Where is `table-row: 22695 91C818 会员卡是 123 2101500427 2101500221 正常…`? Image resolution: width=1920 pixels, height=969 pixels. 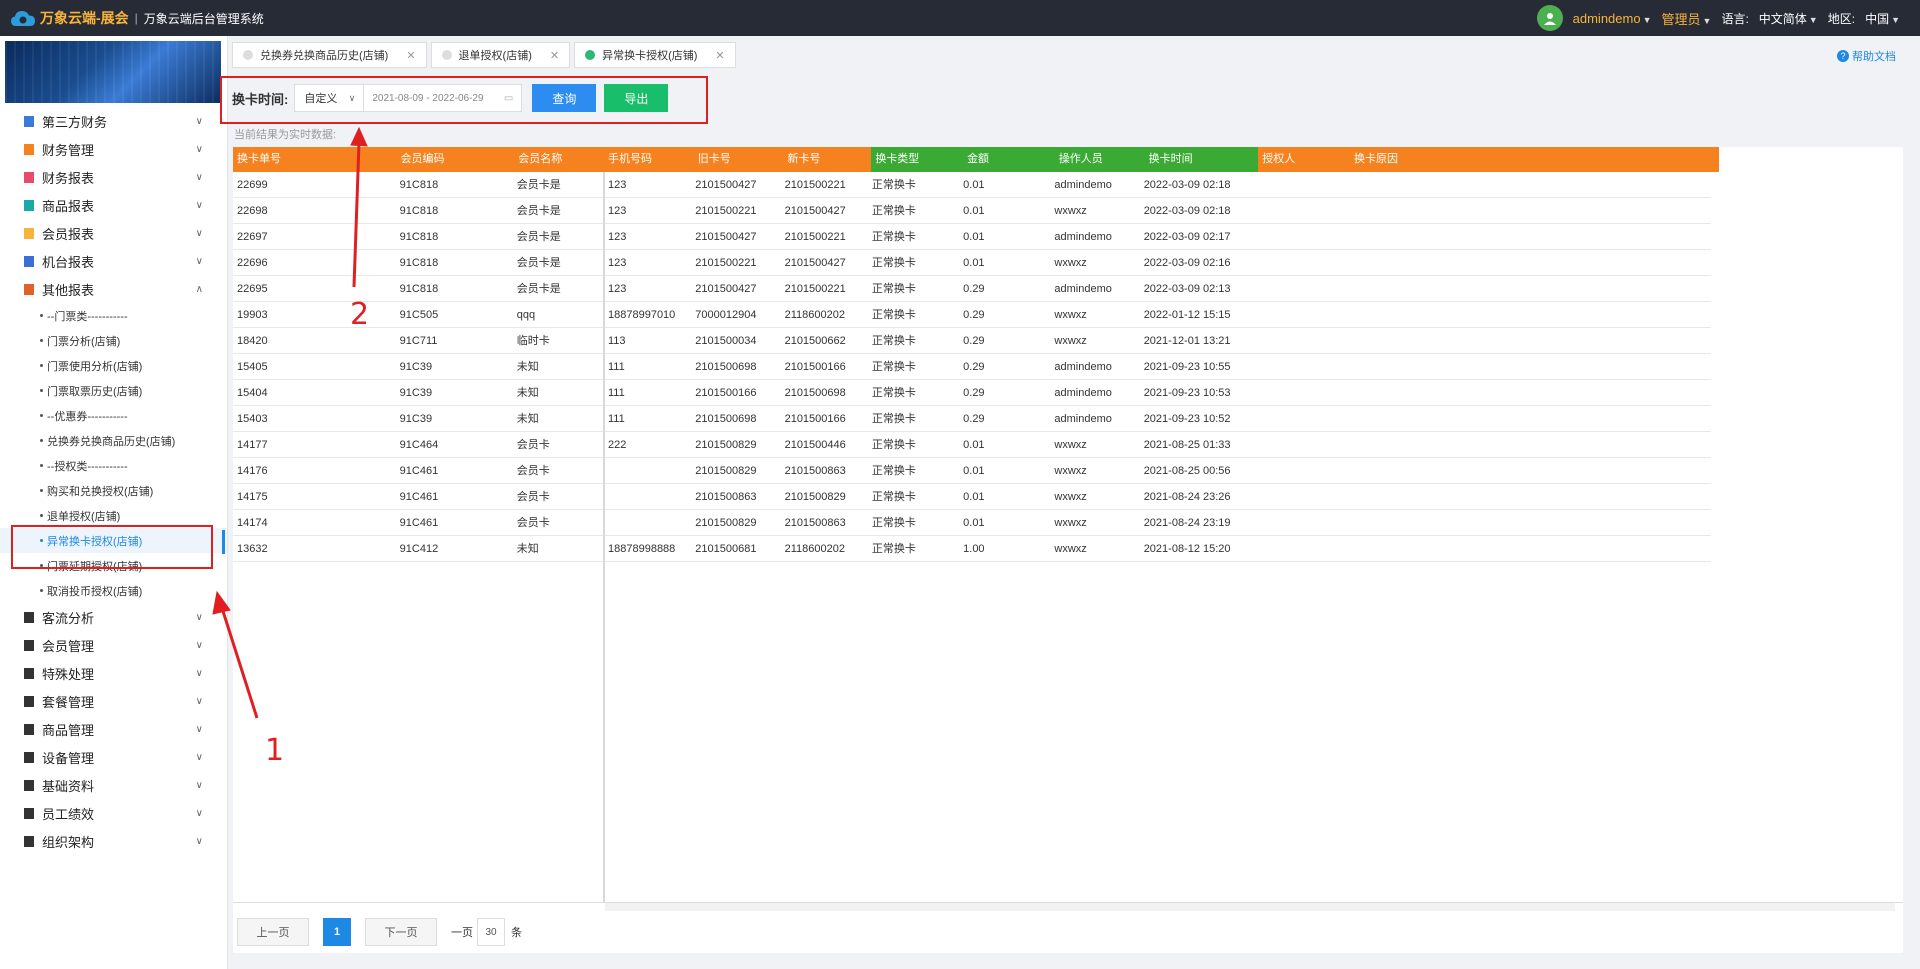
table-row: 22695 91C818 会员卡是 123 2101500427 2101500221 正常… is located at coordinates (972, 289).